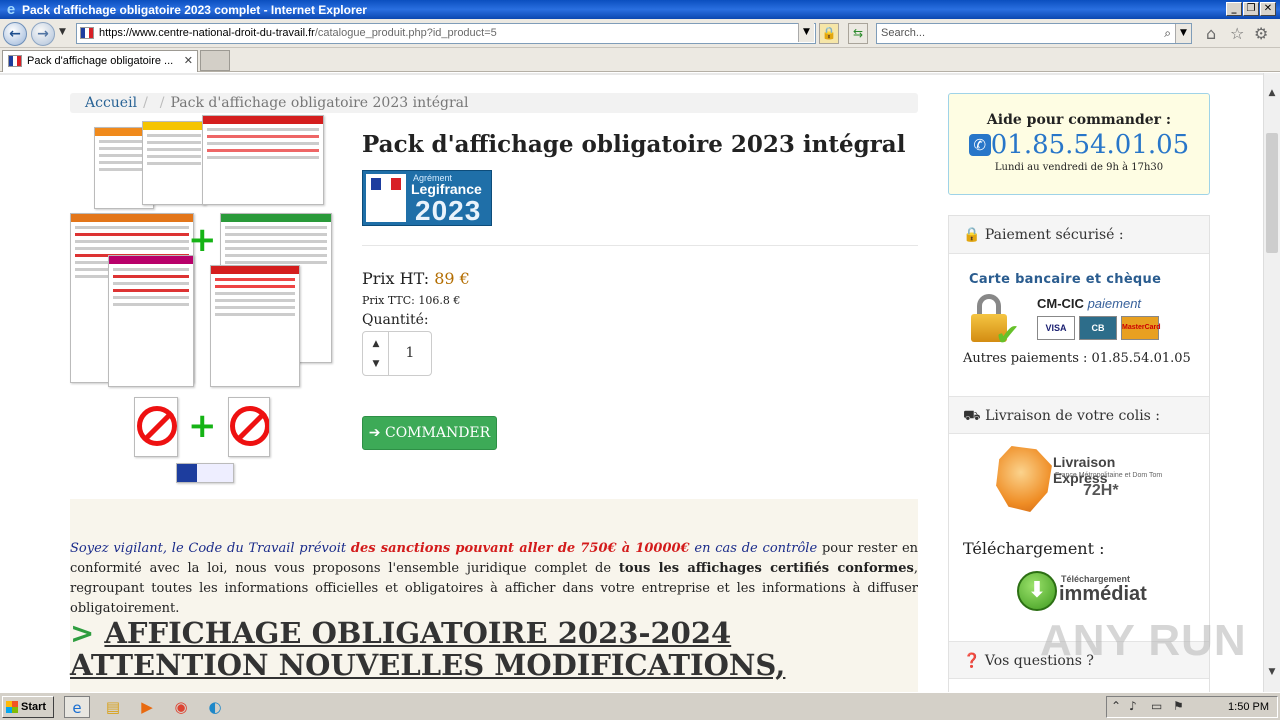  I want to click on payment-header-label: Paiement sécurisé :, so click(1054, 235).